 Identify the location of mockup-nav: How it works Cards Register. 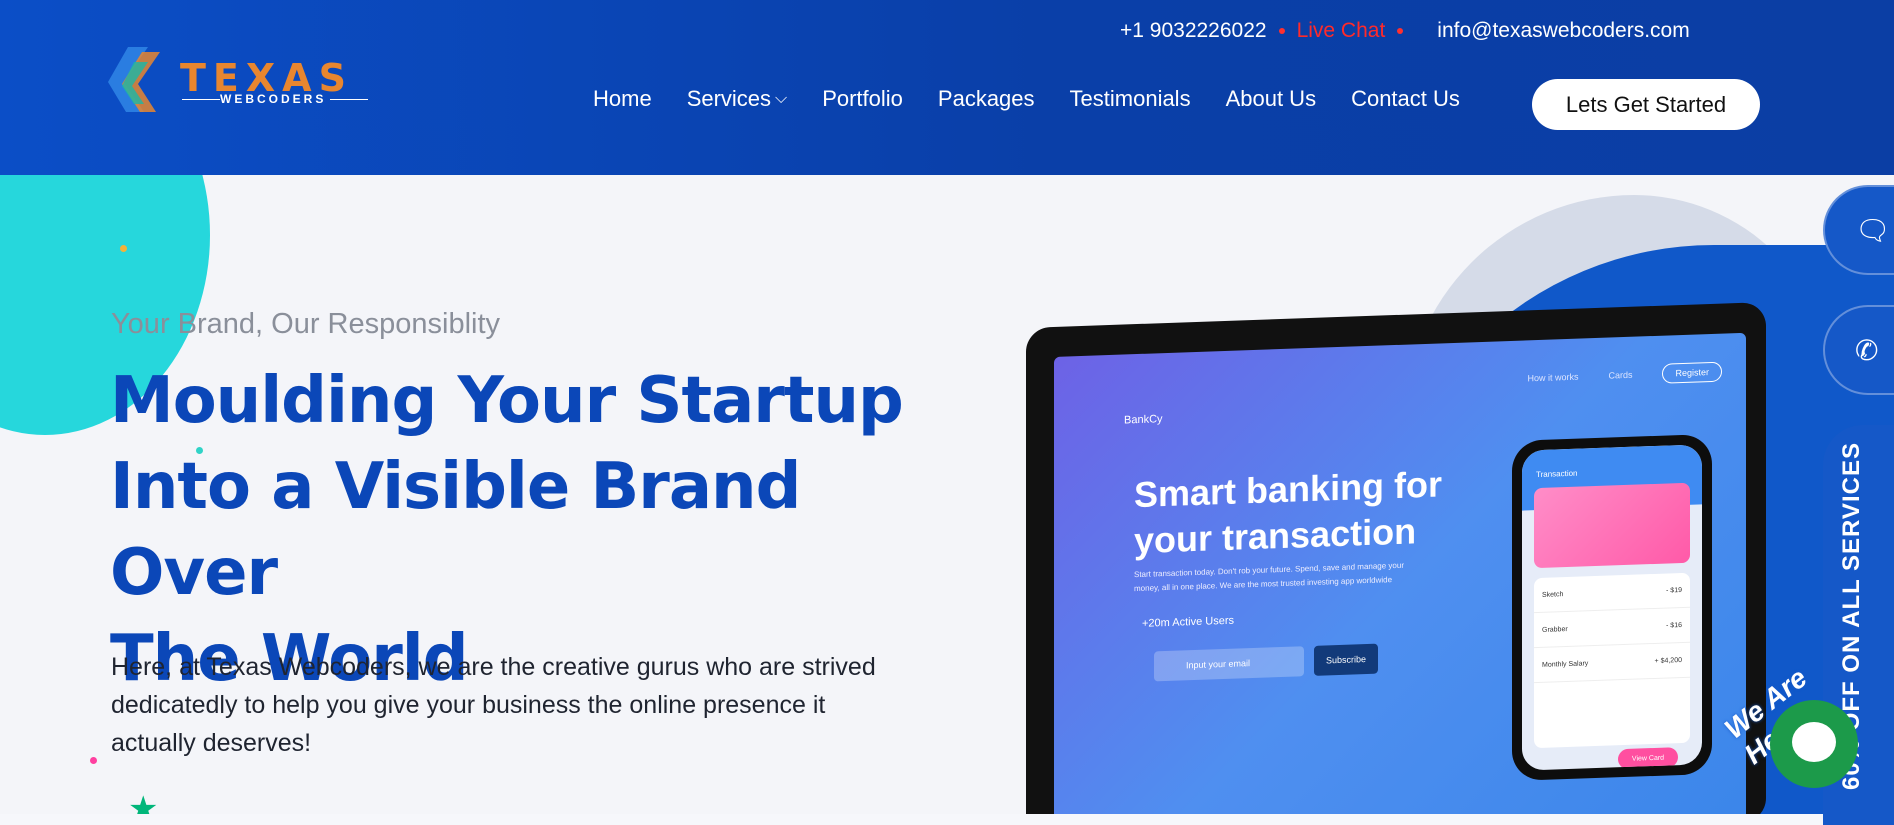
(1609, 375).